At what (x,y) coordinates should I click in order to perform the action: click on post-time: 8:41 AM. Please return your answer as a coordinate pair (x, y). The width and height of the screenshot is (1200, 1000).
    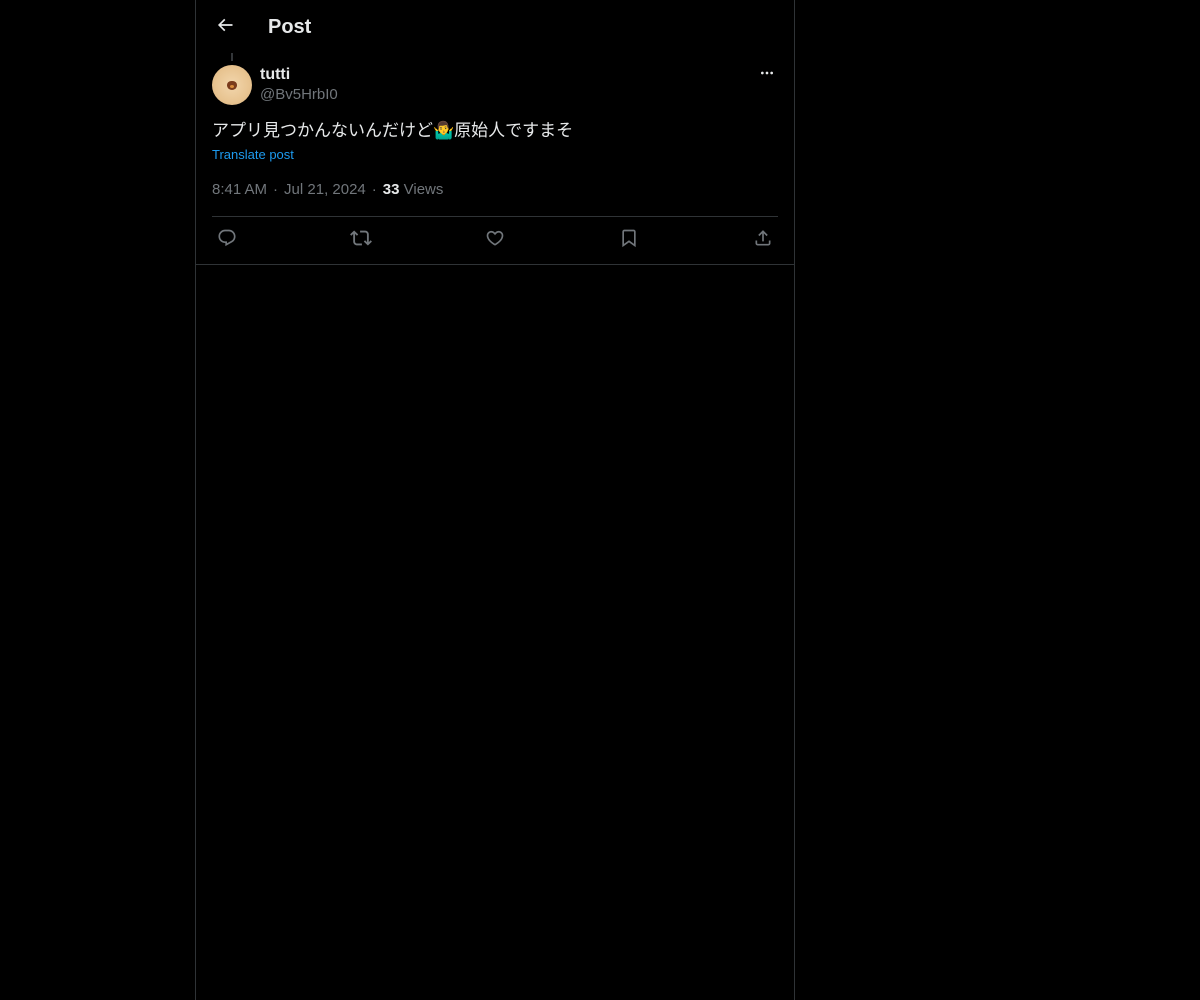
    Looking at the image, I should click on (239, 189).